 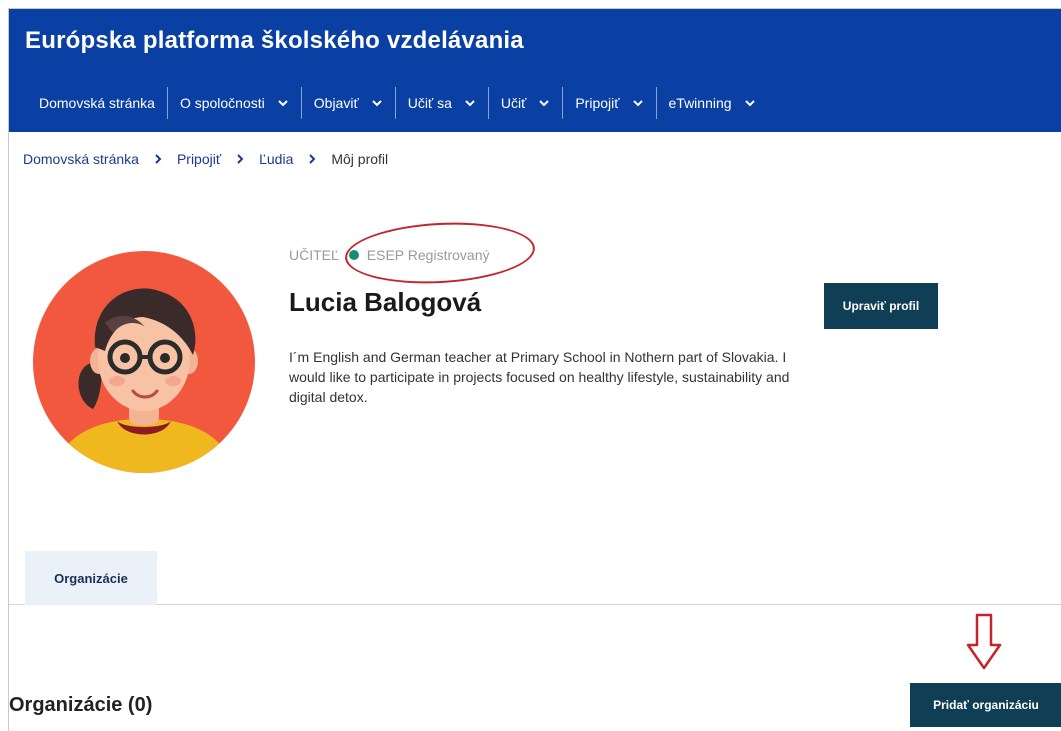 I want to click on nav-item-about: O spoločnosti, so click(x=233, y=103).